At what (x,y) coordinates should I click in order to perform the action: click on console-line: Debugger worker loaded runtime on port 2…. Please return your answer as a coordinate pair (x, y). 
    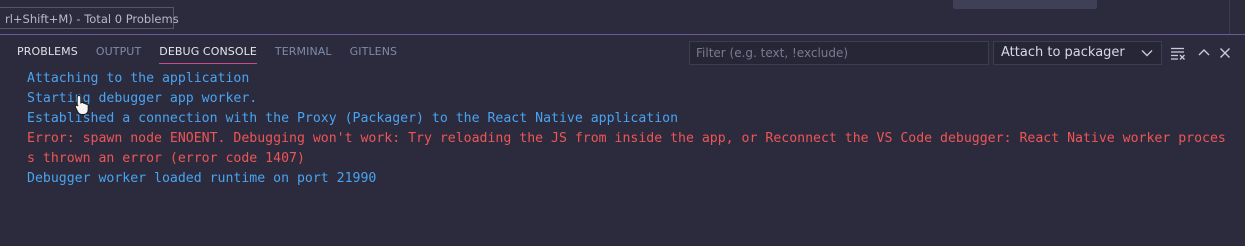
    Looking at the image, I should click on (202, 178).